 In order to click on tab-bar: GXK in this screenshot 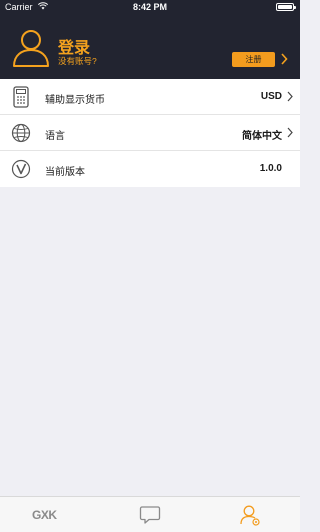, I will do `click(150, 514)`.